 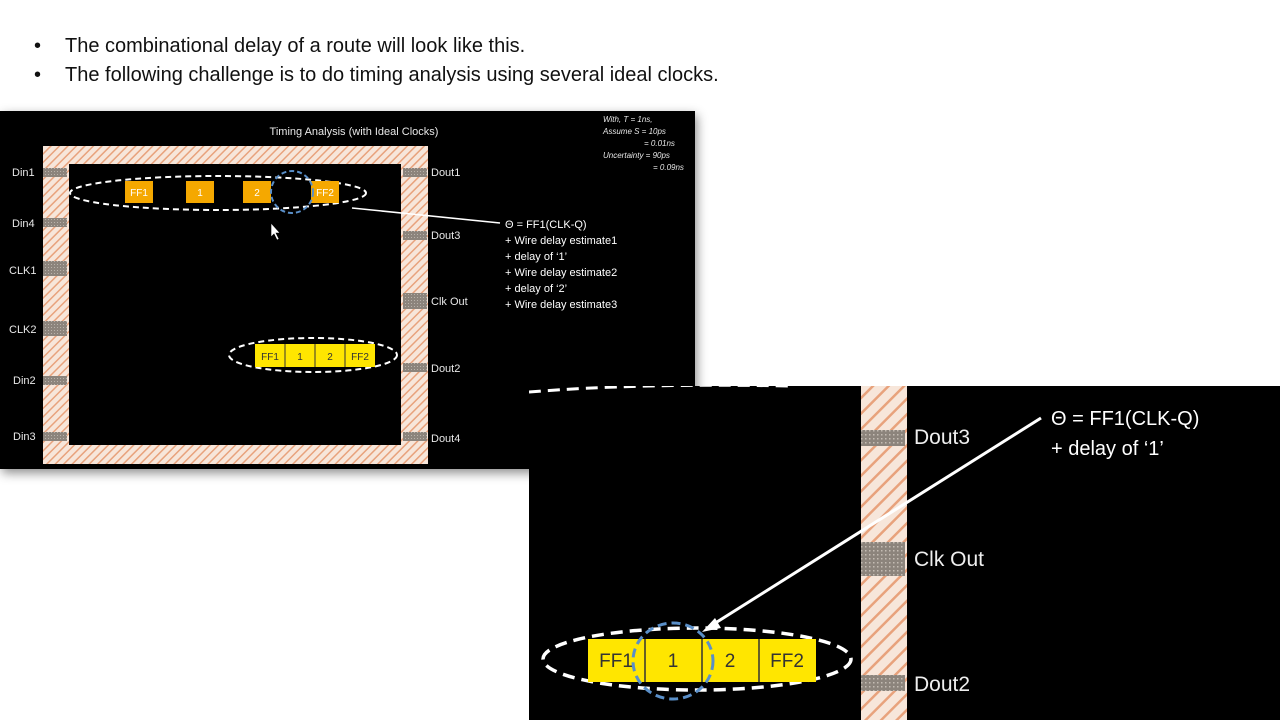 I want to click on pin-label-dout4: Dout4, so click(x=445, y=439).